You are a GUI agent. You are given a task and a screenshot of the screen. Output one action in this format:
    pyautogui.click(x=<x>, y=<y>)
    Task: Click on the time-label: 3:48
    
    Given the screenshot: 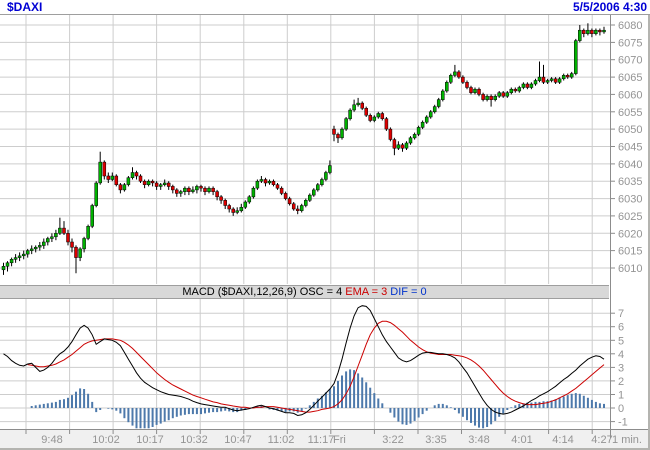 What is the action you would take?
    pyautogui.click(x=478, y=440)
    